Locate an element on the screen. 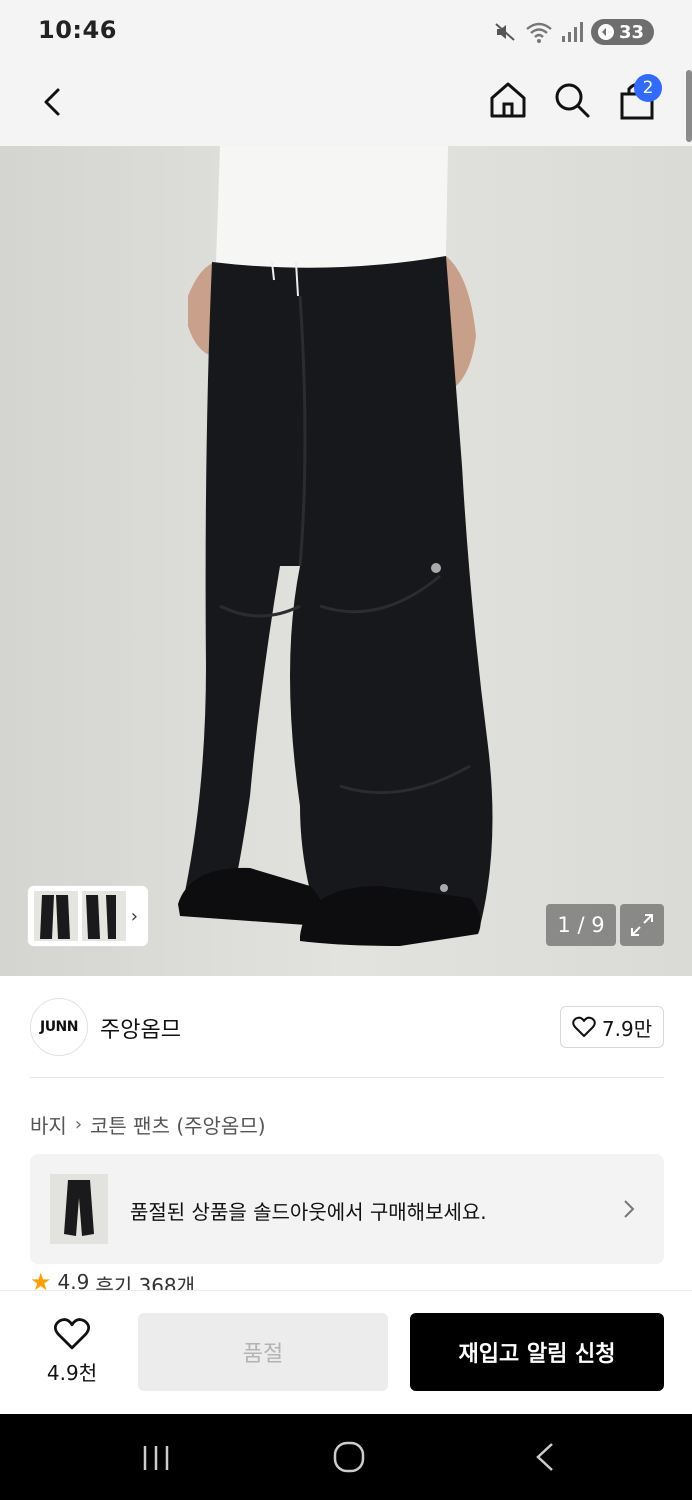 The image size is (692, 1500). divider is located at coordinates (347, 1077).